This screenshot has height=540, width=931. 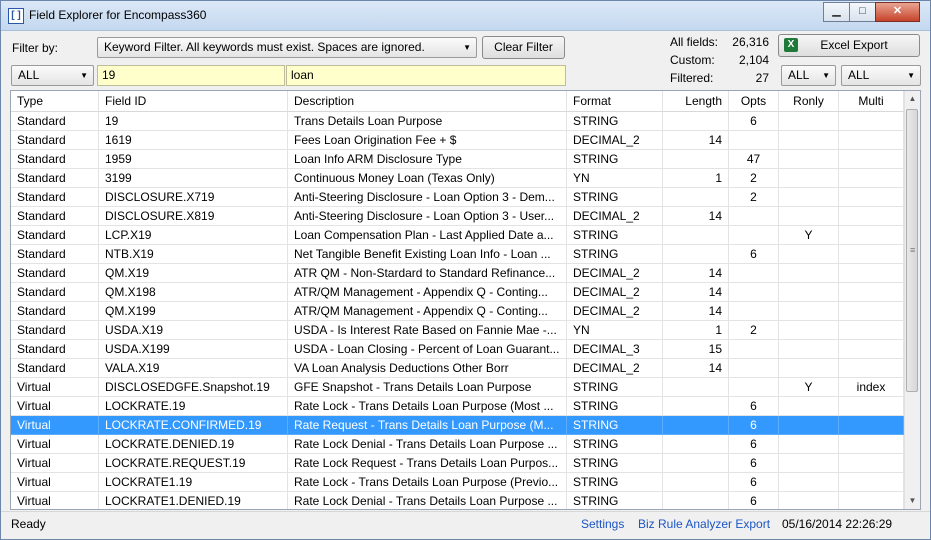 I want to click on biz-rule-analyzer-export-link: Biz Rule Analyzer Export, so click(x=704, y=524).